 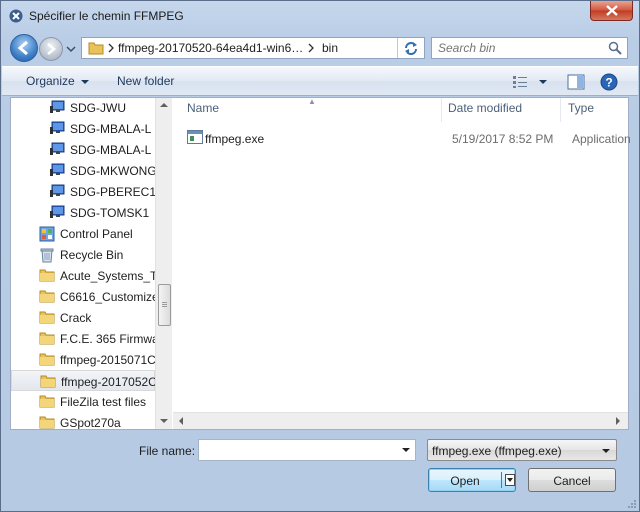 What do you see at coordinates (543, 82) in the screenshot?
I see `views-dropdown-icon` at bounding box center [543, 82].